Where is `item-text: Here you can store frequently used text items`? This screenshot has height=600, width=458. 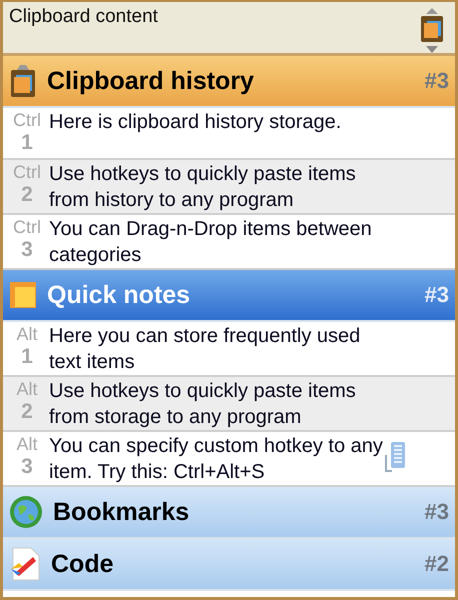 item-text: Here you can store frequently used text items is located at coordinates (205, 349).